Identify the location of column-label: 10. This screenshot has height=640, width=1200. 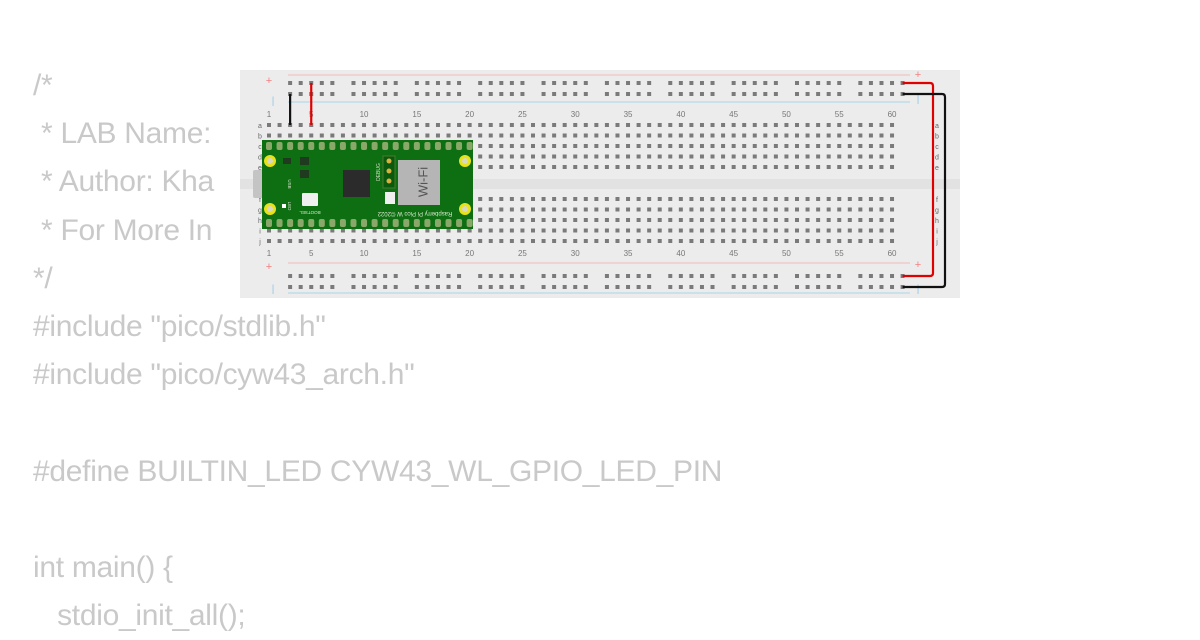
(364, 253).